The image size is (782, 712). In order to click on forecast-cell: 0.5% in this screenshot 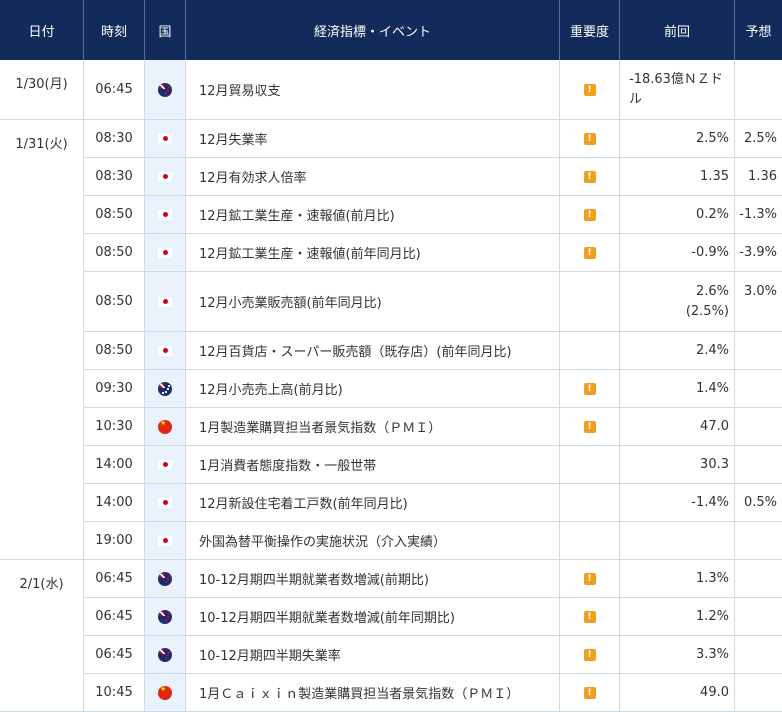, I will do `click(758, 502)`.